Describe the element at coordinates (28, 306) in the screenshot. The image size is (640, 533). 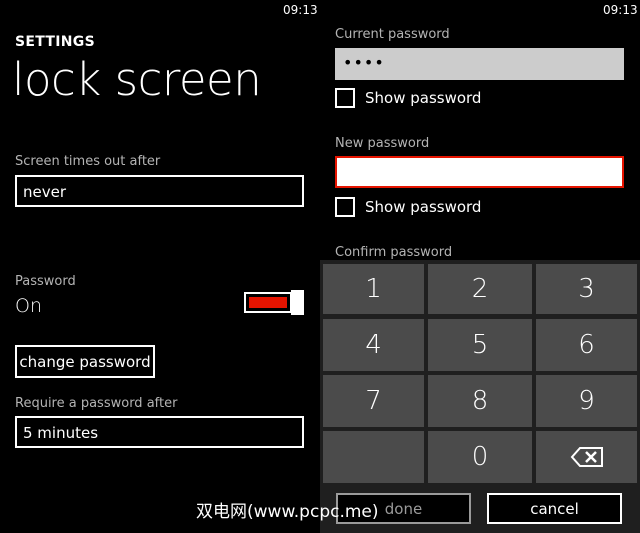
I see `password-state: On` at that location.